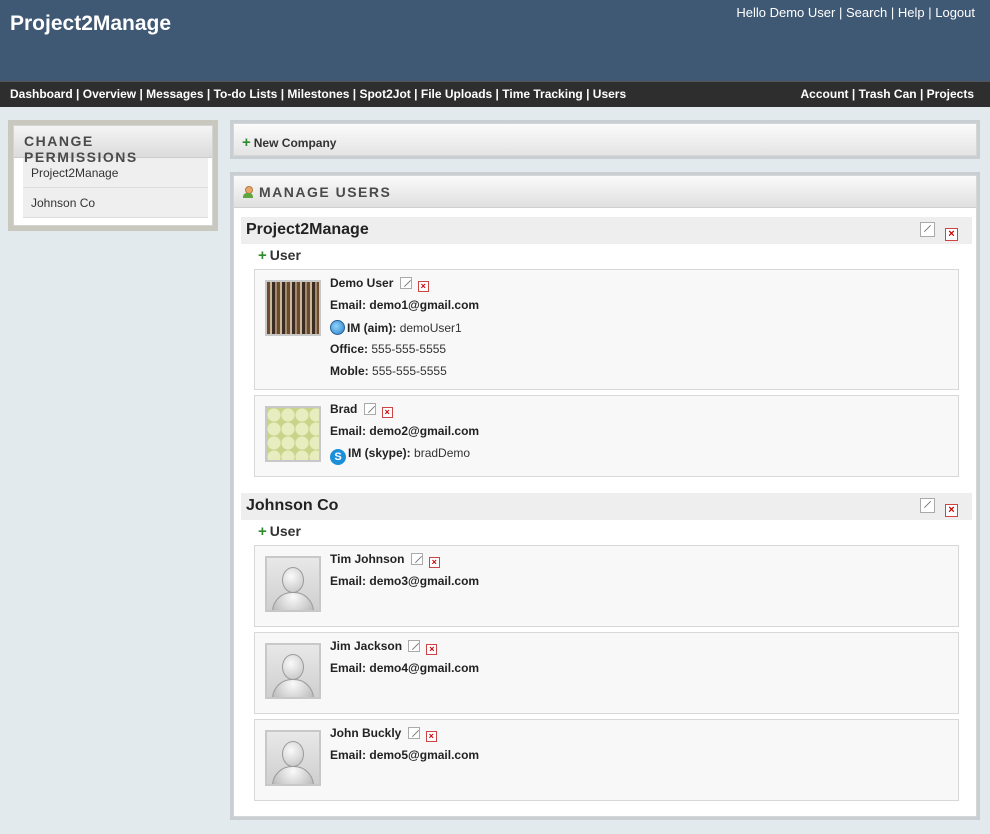 Image resolution: width=990 pixels, height=834 pixels. I want to click on mobile-label: Moble:, so click(349, 371).